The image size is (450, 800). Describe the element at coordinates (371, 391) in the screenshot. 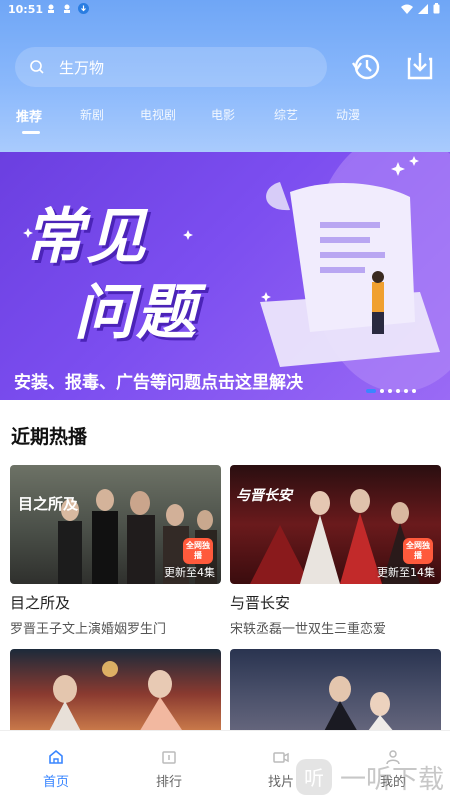

I see `carousel-dot-active` at that location.